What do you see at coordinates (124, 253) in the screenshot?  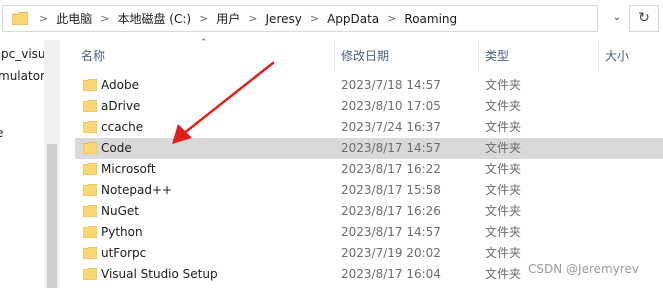 I see `file-name: utForpc` at bounding box center [124, 253].